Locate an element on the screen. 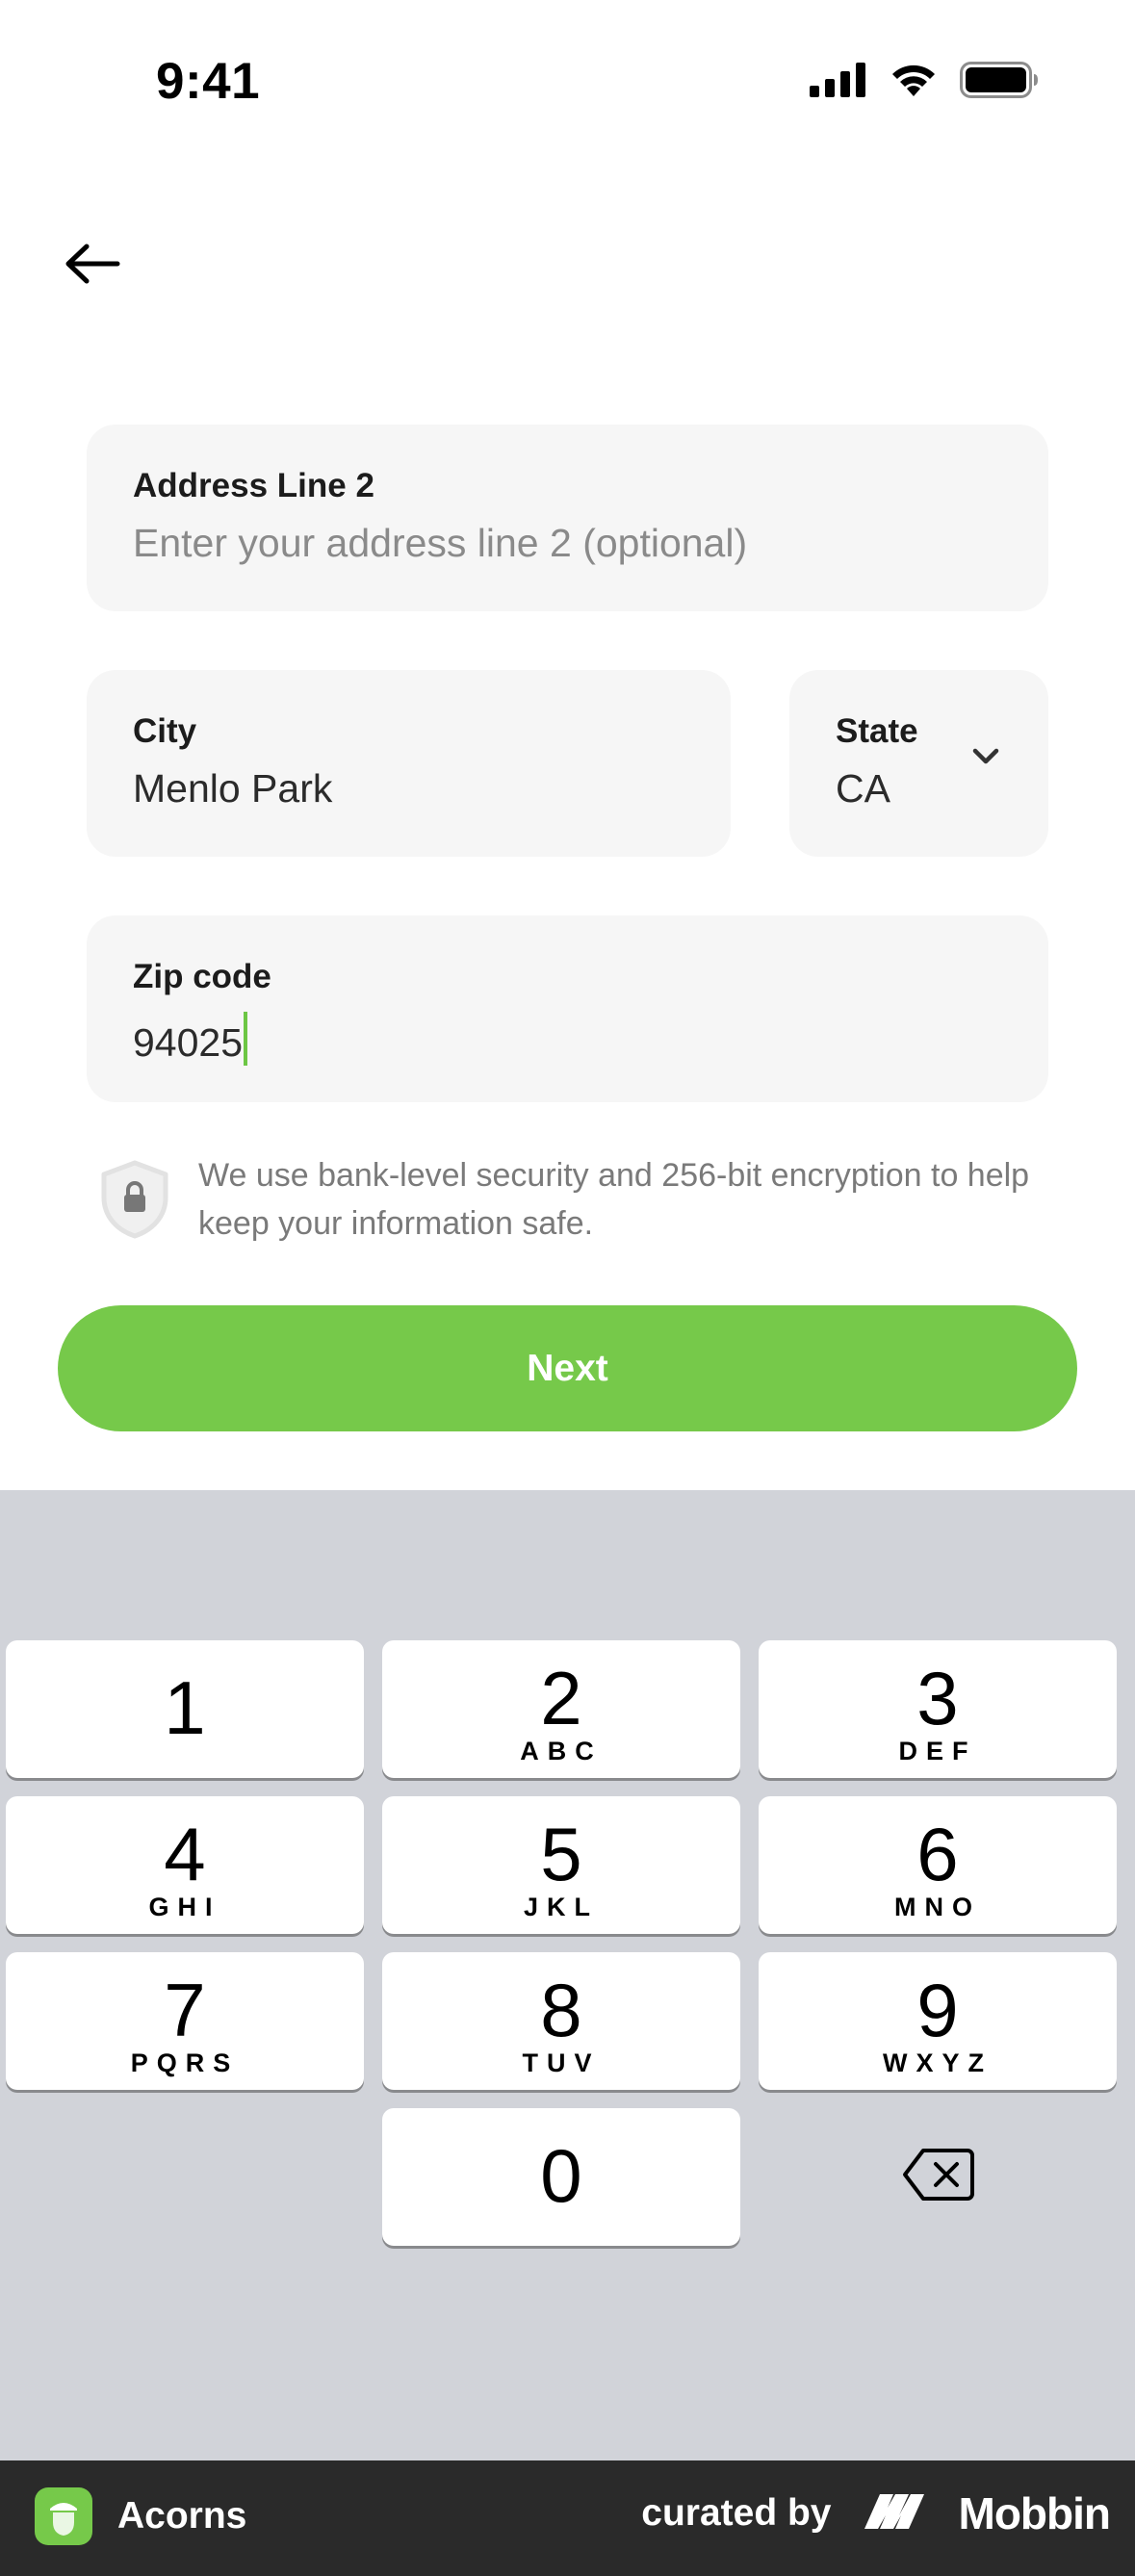 This screenshot has width=1135, height=2576. city-field: City Menlo Park is located at coordinates (409, 764).